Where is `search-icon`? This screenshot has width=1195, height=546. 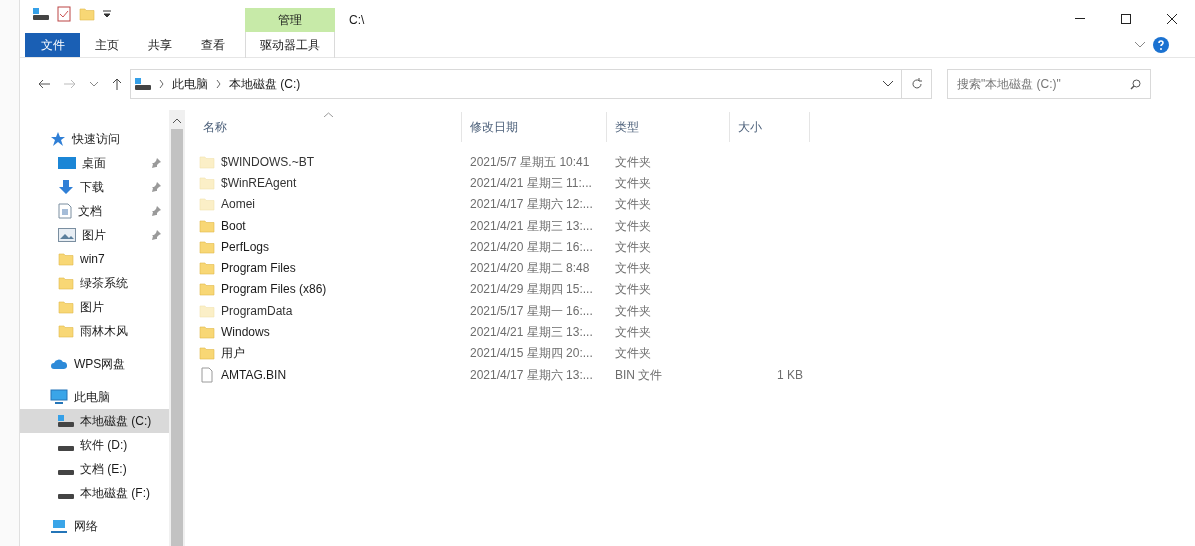 search-icon is located at coordinates (1135, 84).